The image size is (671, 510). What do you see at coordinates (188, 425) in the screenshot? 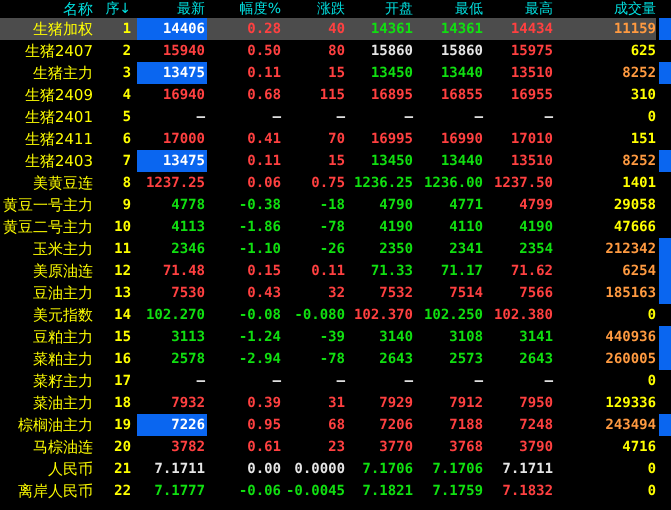
I see `table-cell: 7226` at bounding box center [188, 425].